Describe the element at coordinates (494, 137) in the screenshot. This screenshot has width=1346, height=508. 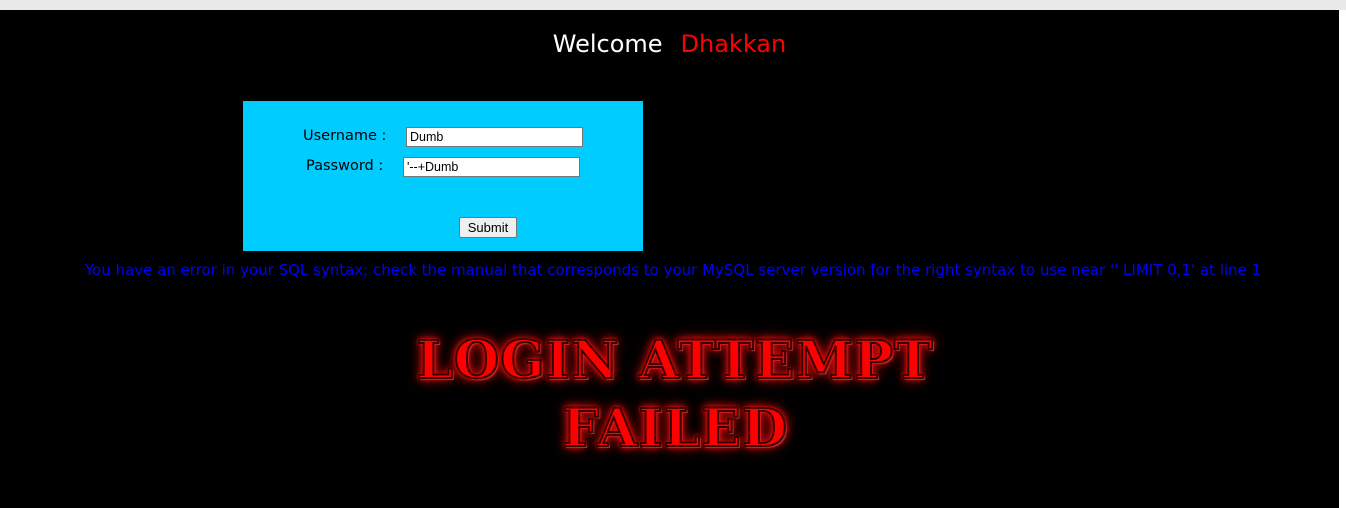
I see `username-input: Dumb` at that location.